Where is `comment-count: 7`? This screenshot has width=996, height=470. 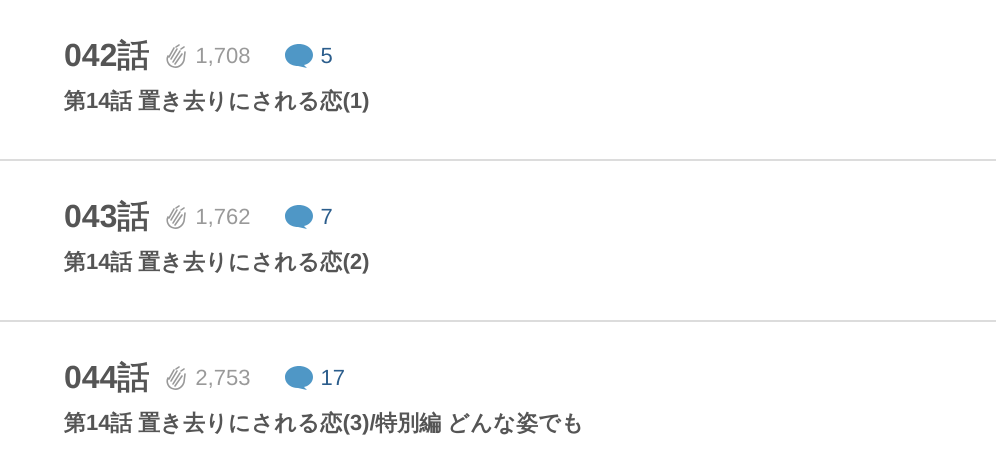
comment-count: 7 is located at coordinates (326, 217).